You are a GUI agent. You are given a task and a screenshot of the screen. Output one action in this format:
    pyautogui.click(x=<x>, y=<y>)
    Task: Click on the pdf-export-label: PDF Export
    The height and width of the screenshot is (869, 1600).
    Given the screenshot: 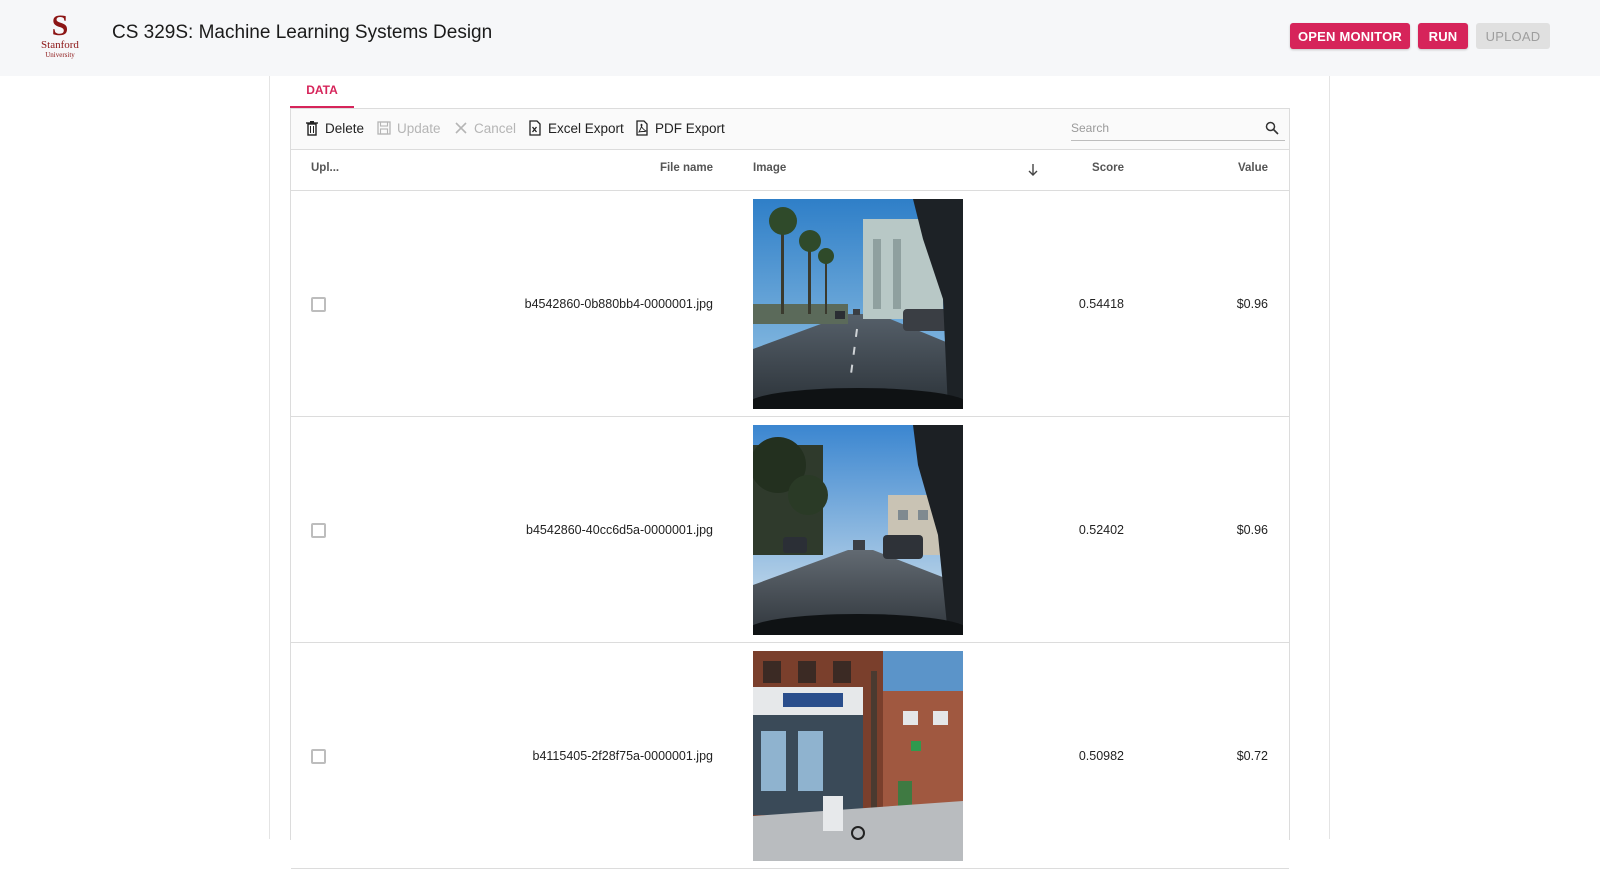 What is the action you would take?
    pyautogui.click(x=690, y=128)
    